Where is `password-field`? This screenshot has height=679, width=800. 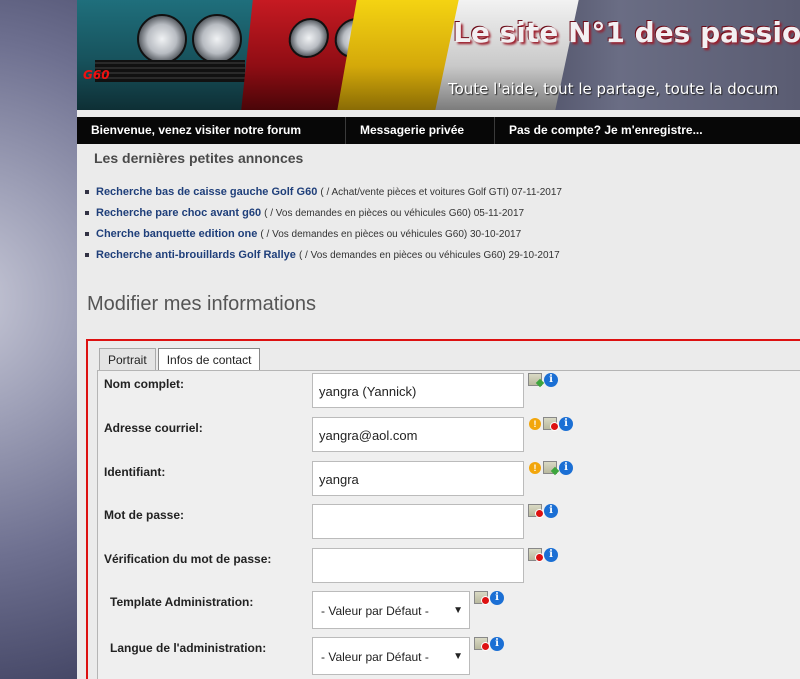 password-field is located at coordinates (418, 521).